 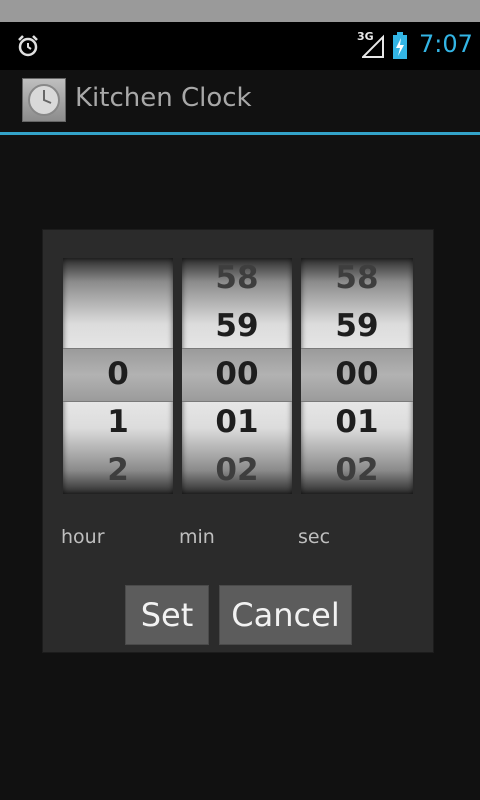 I want to click on action-bar: Kitchen Clock, so click(x=240, y=102).